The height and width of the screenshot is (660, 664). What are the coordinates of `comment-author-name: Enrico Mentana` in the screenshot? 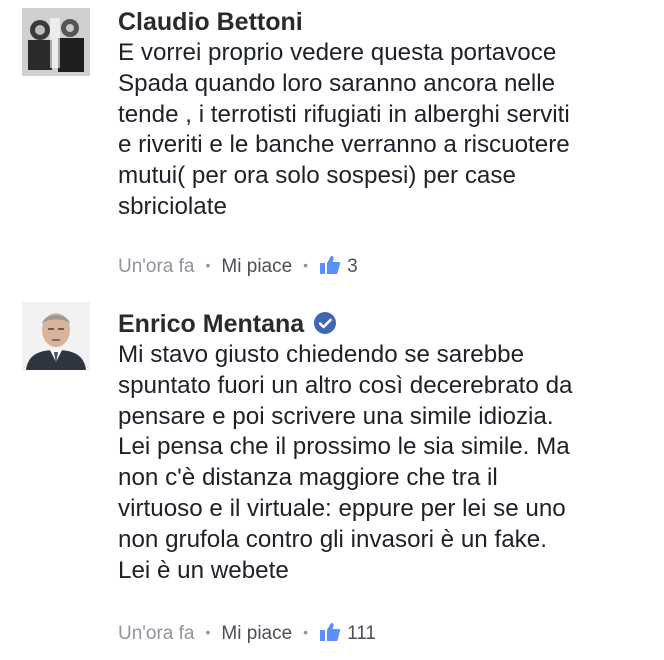 It's located at (211, 324).